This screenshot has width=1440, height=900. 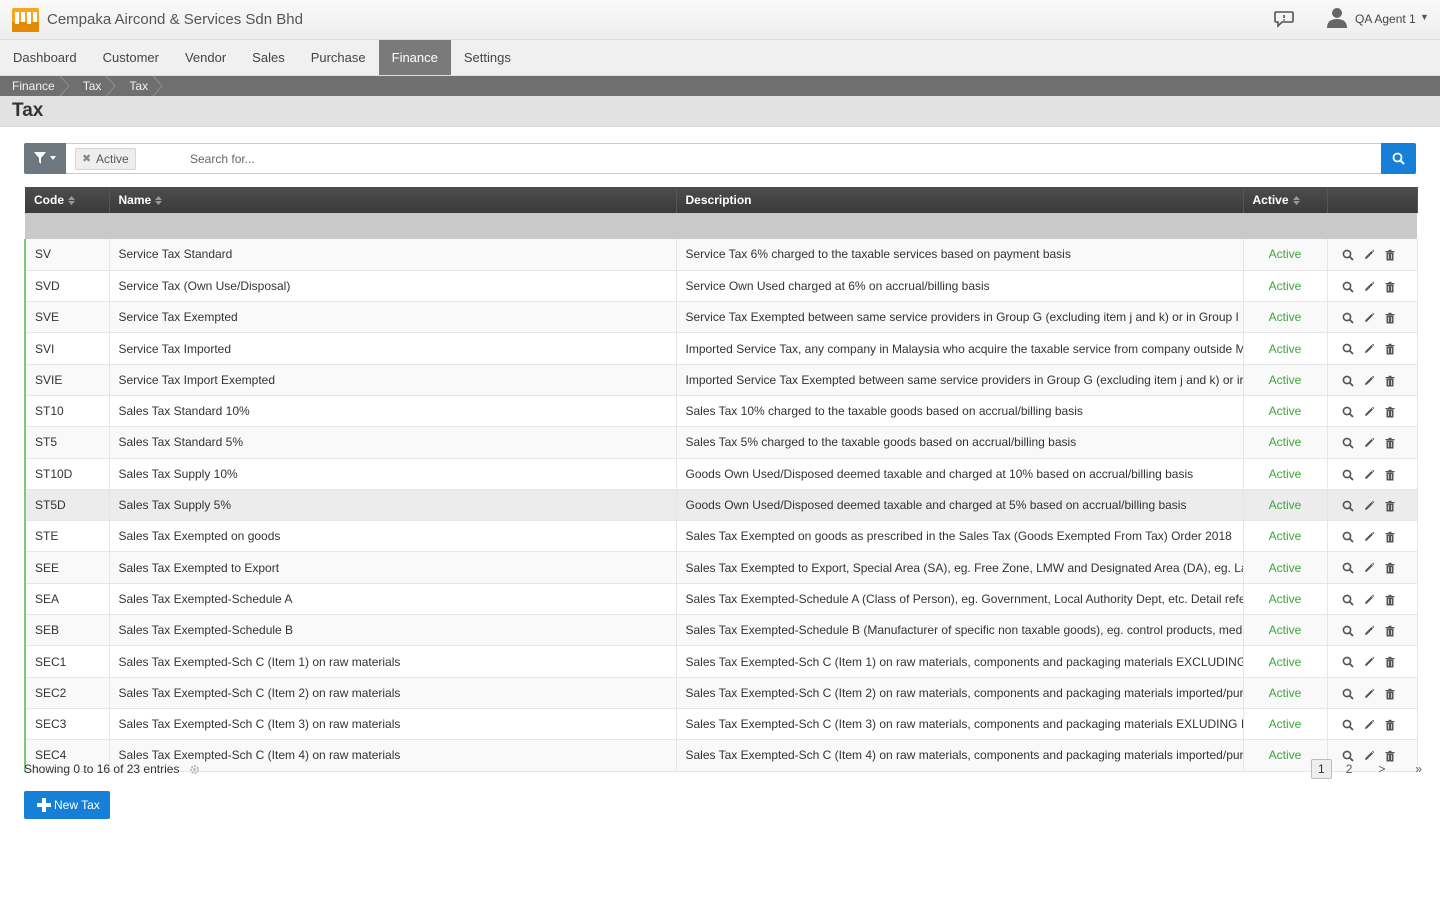 I want to click on column-header-actions, so click(x=1372, y=200).